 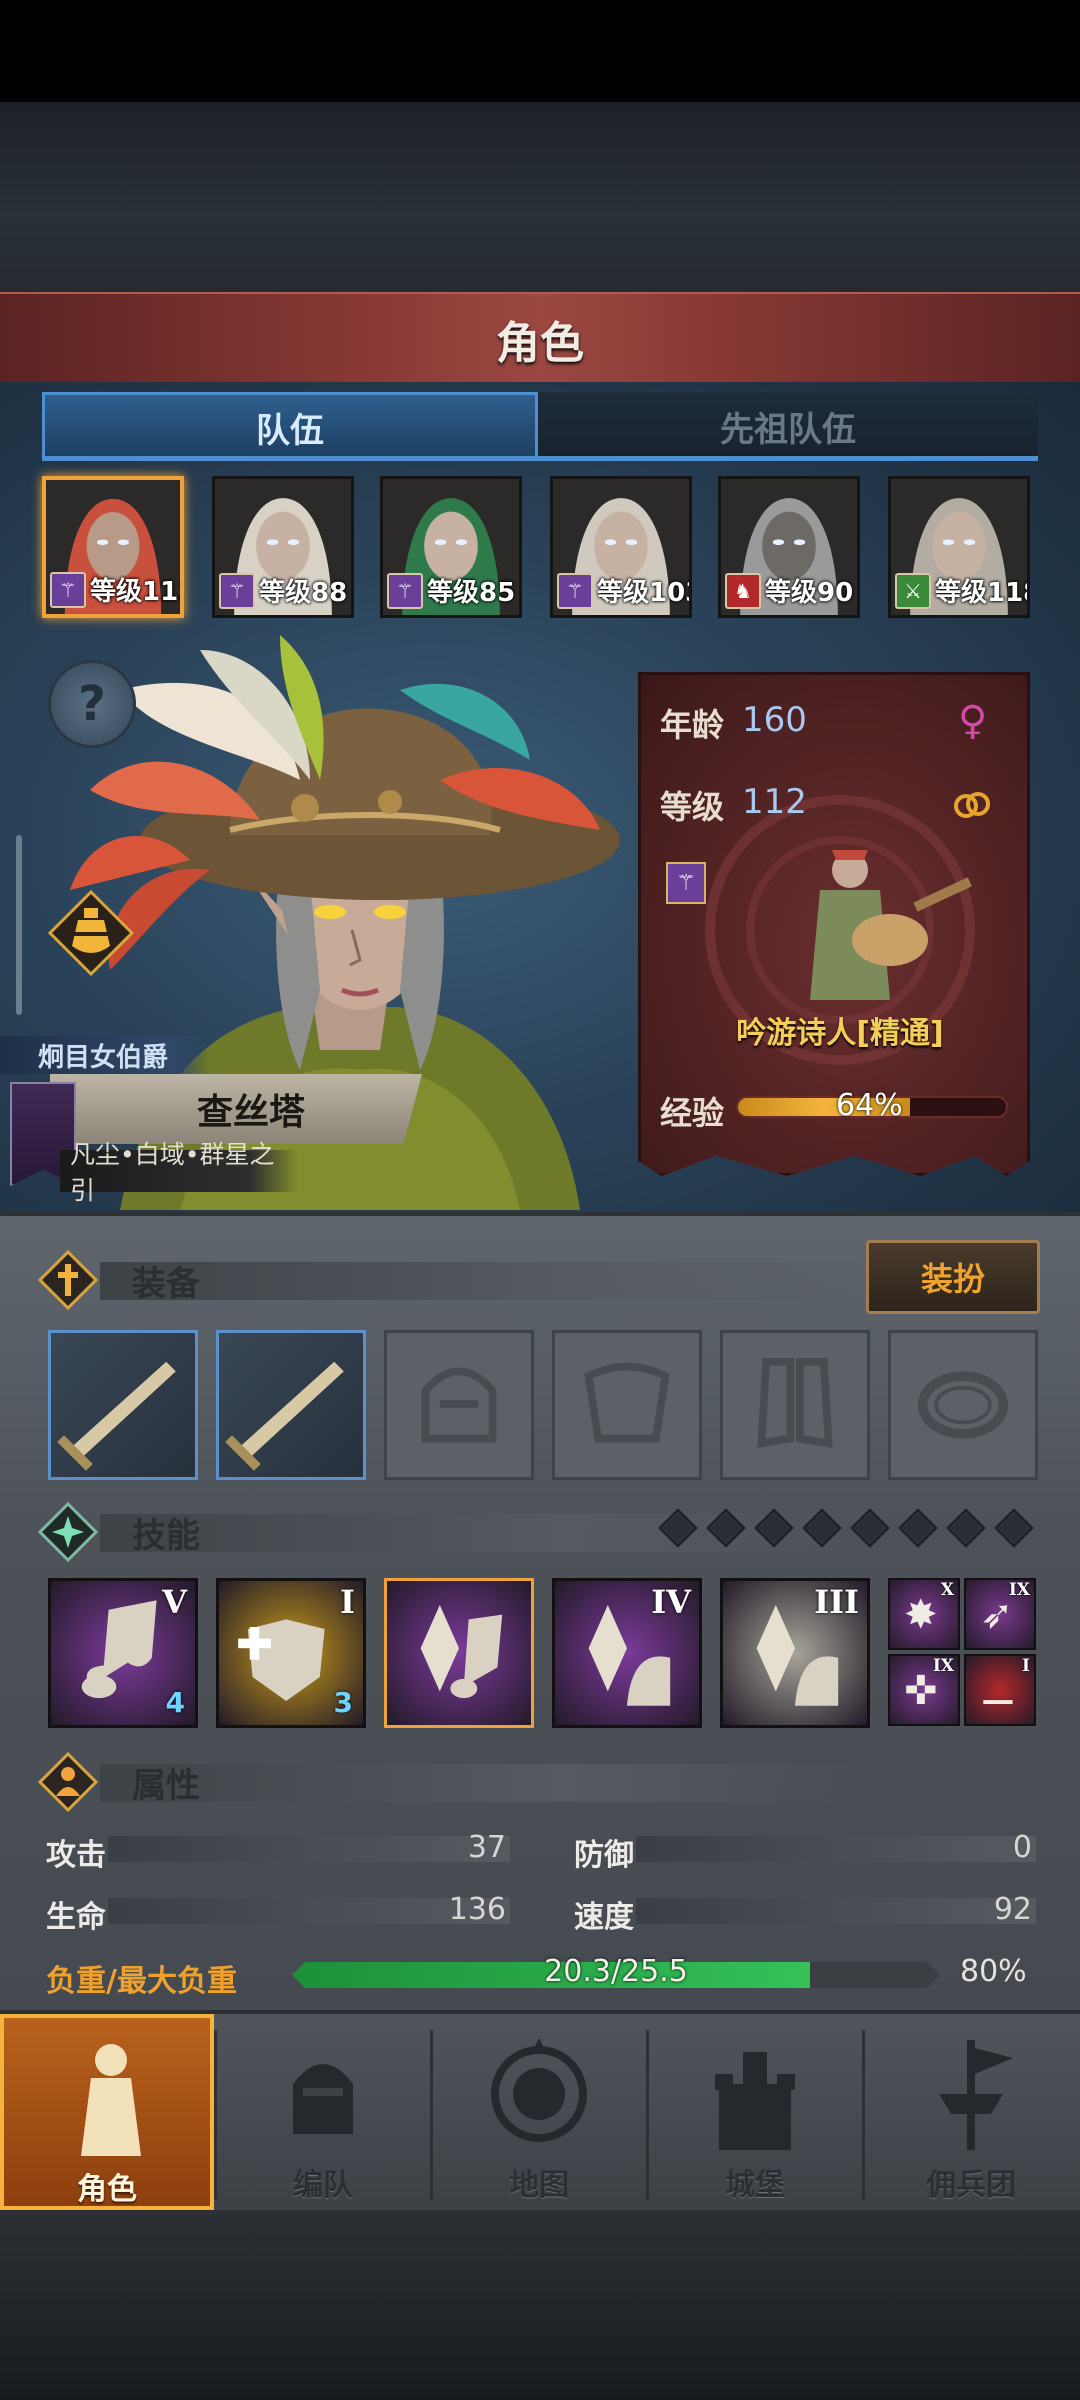 I want to click on potion-button, so click(x=91, y=933).